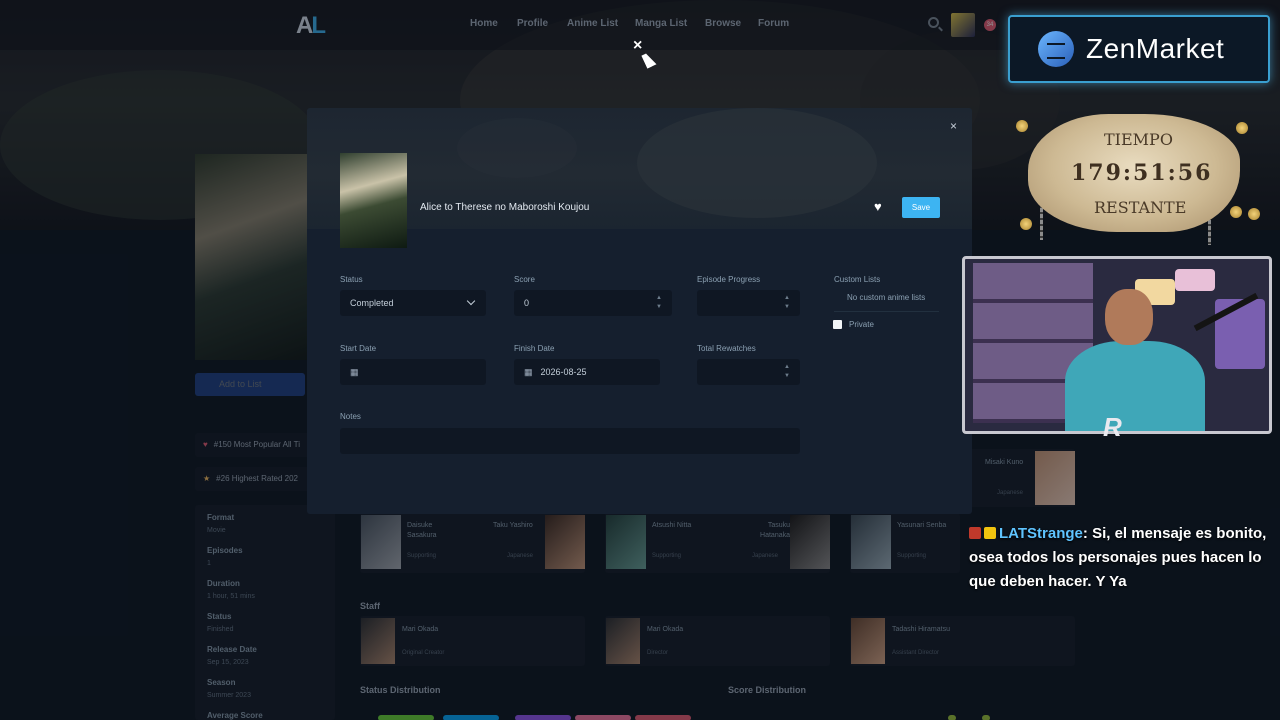 Image resolution: width=1280 pixels, height=720 pixels. What do you see at coordinates (990, 533) in the screenshot?
I see `crown-icon` at bounding box center [990, 533].